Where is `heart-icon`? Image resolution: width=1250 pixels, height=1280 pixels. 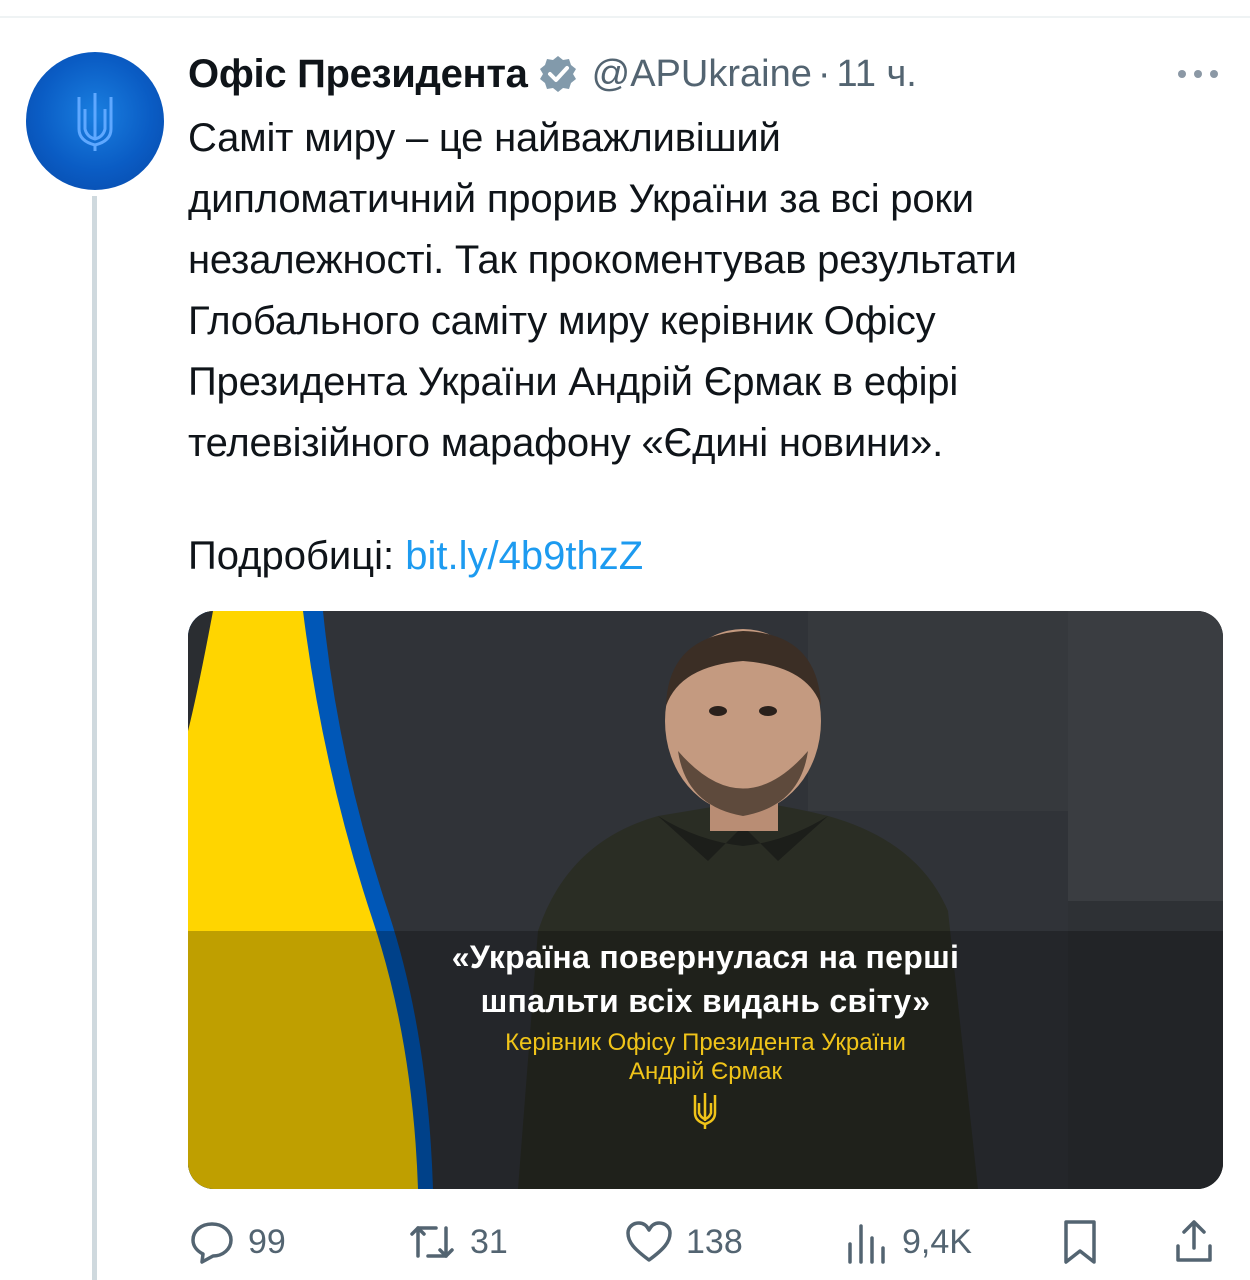
heart-icon is located at coordinates (649, 1241).